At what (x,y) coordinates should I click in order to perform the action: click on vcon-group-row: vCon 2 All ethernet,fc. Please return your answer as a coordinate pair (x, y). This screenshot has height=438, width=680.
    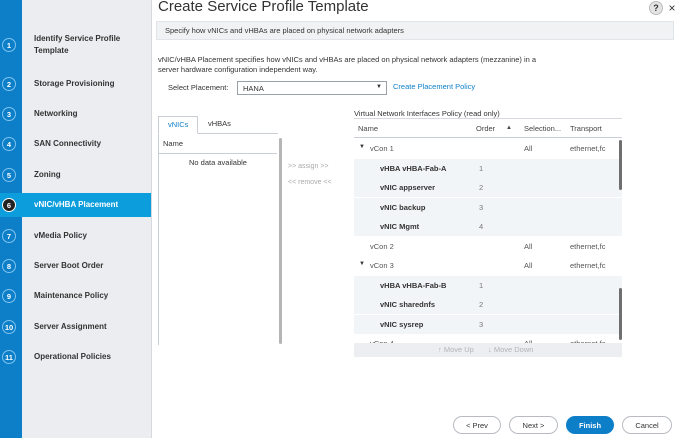
    Looking at the image, I should click on (488, 246).